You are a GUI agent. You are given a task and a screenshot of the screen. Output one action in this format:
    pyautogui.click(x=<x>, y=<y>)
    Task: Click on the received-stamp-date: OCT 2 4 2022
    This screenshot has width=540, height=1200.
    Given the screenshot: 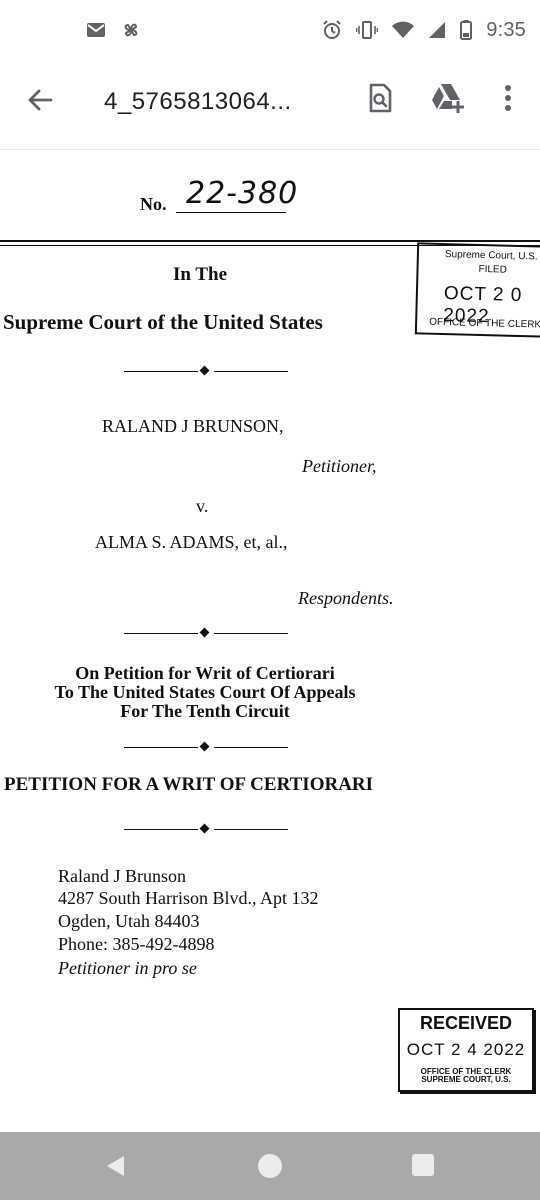 What is the action you would take?
    pyautogui.click(x=466, y=1049)
    